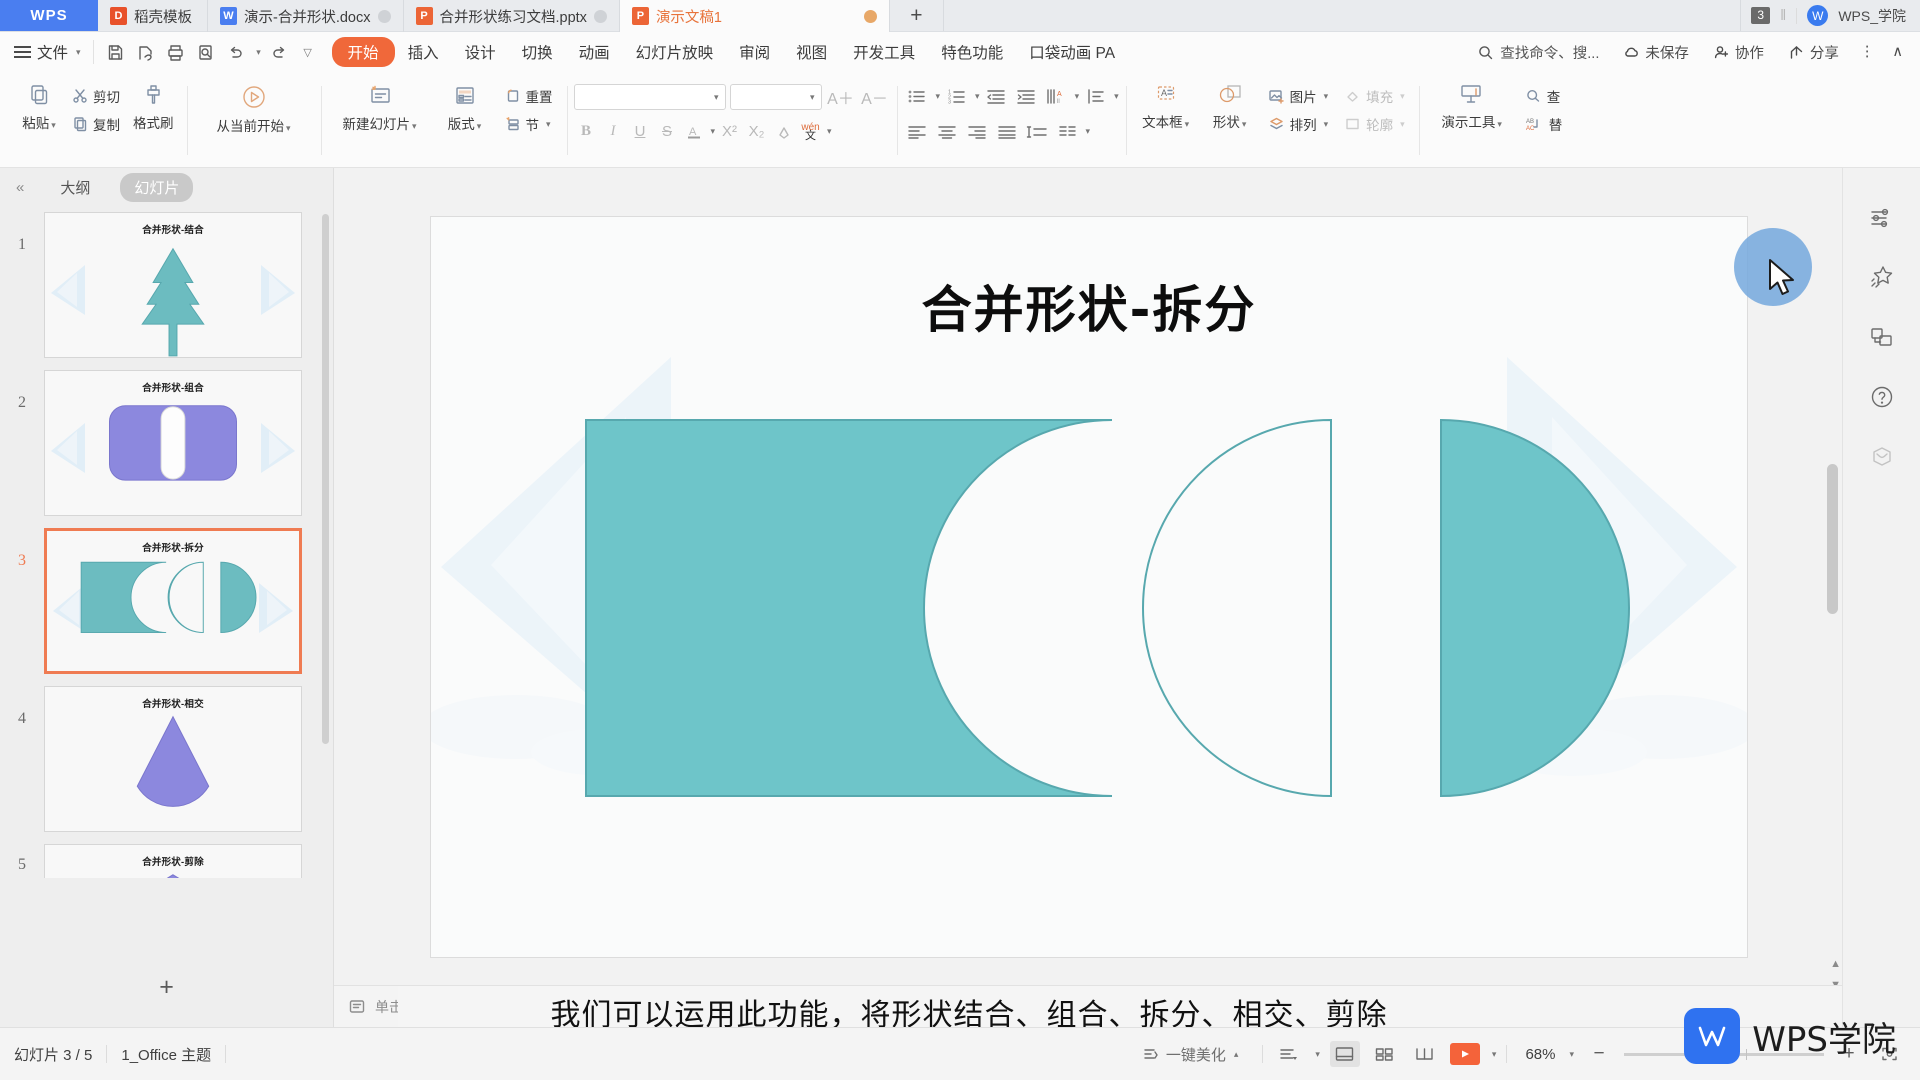 The height and width of the screenshot is (1080, 1920). What do you see at coordinates (1298, 96) in the screenshot?
I see `picture-button: 图片 ▾` at bounding box center [1298, 96].